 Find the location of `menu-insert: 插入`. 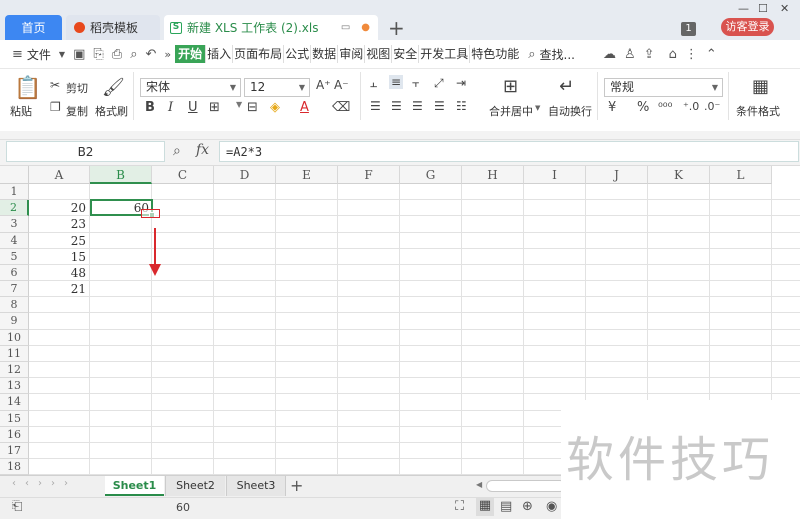

menu-insert: 插入 is located at coordinates (220, 54).